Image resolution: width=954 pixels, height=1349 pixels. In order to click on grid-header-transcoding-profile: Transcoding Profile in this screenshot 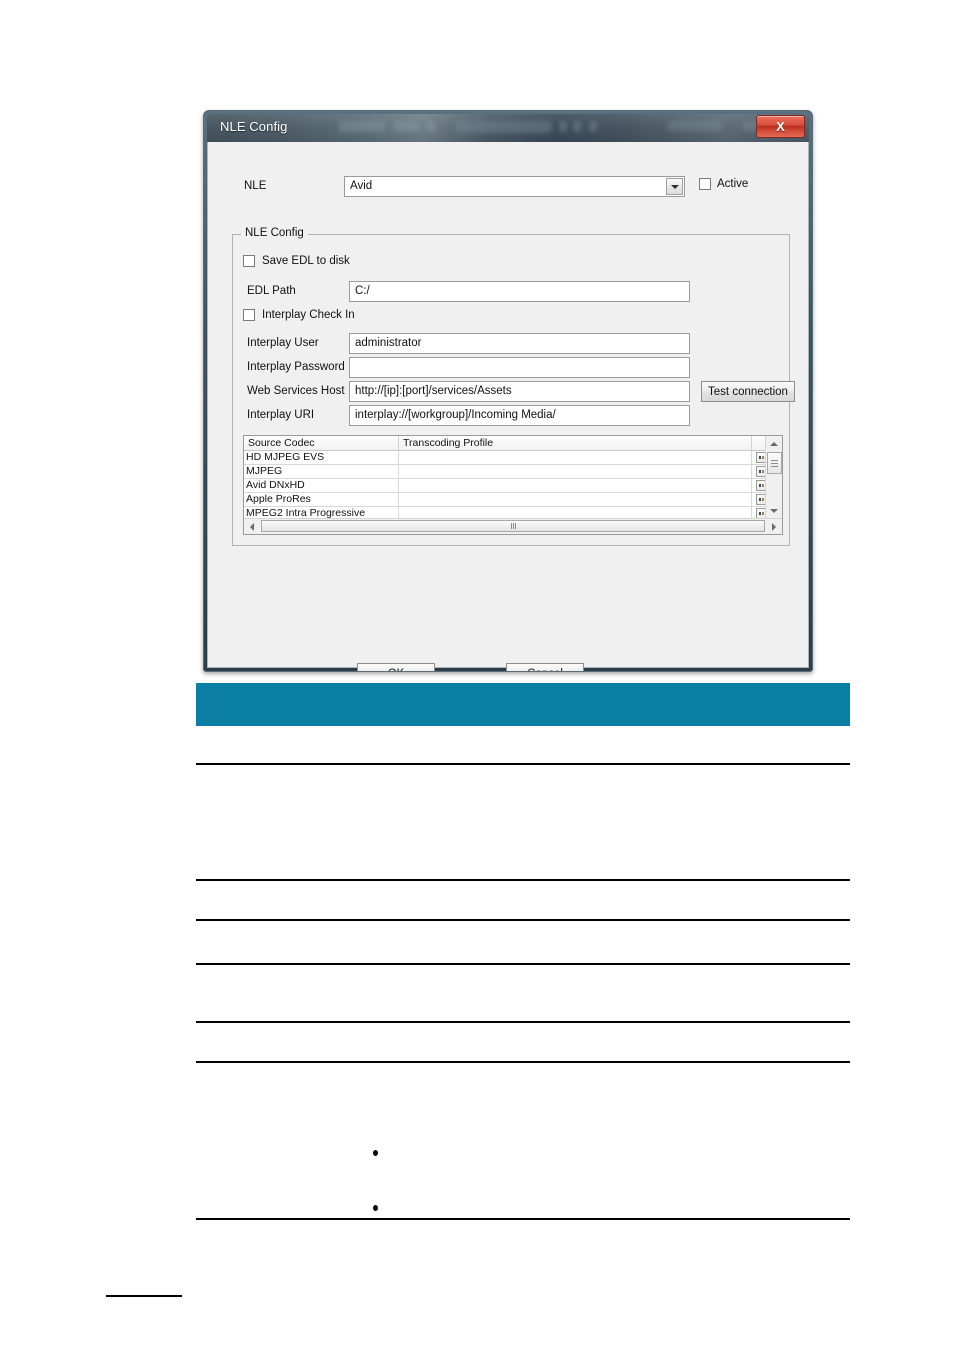, I will do `click(575, 443)`.